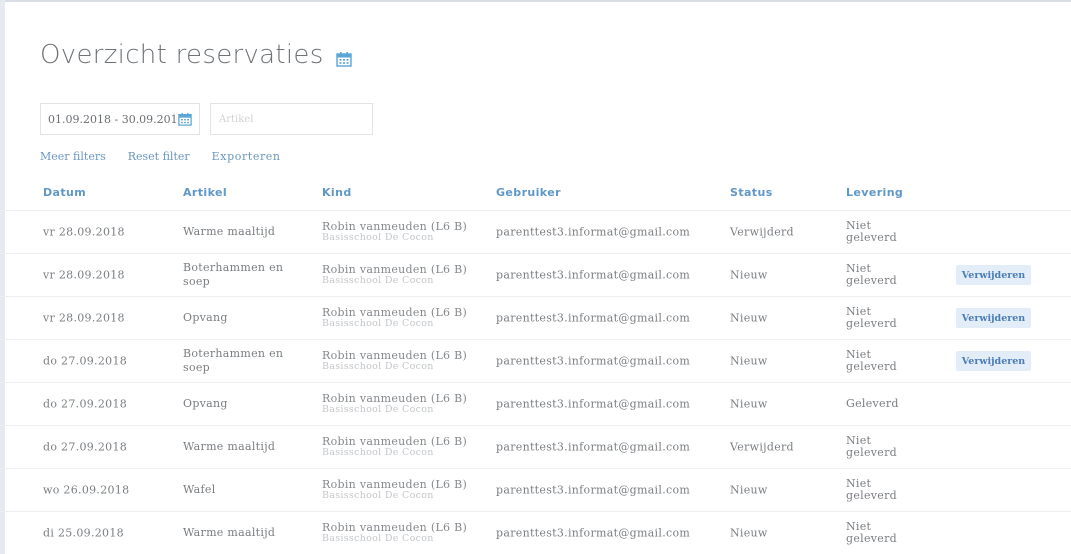  I want to click on header-kind: Kind, so click(337, 192).